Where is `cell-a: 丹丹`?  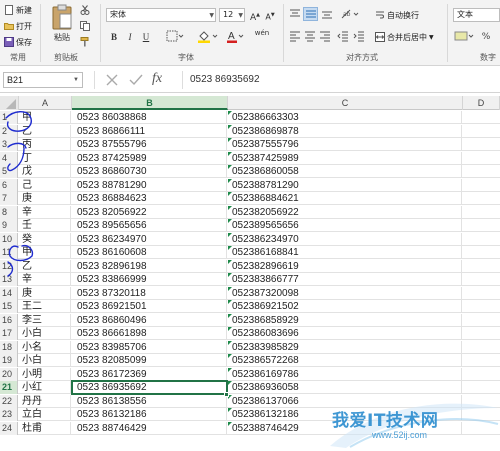 cell-a: 丹丹 is located at coordinates (45, 401).